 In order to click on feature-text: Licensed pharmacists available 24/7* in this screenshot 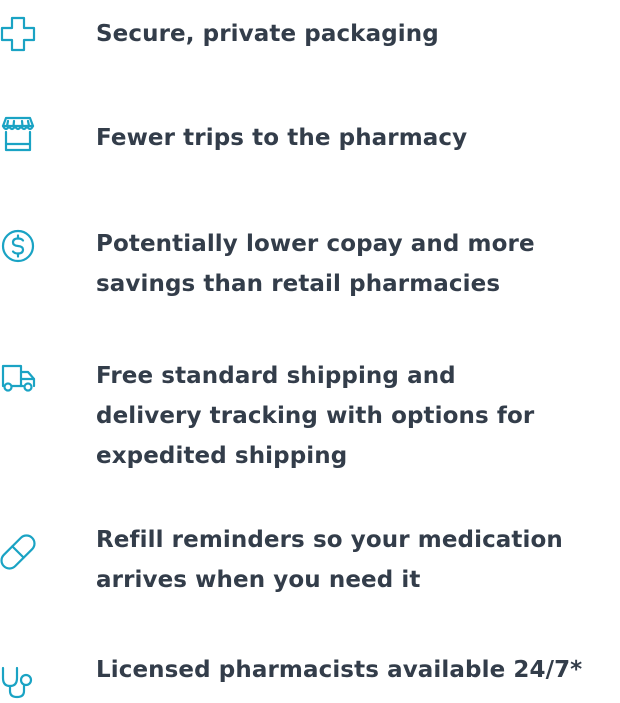, I will do `click(339, 670)`.